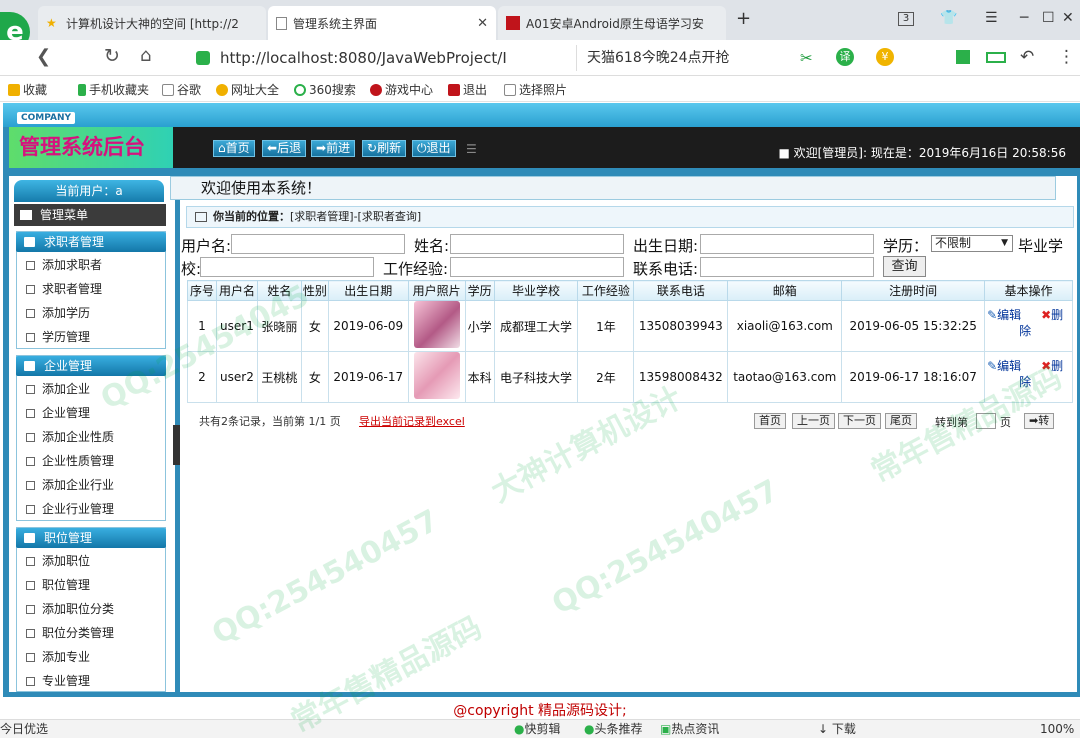 The image size is (1080, 741). What do you see at coordinates (318, 244) in the screenshot?
I see `username-input` at bounding box center [318, 244].